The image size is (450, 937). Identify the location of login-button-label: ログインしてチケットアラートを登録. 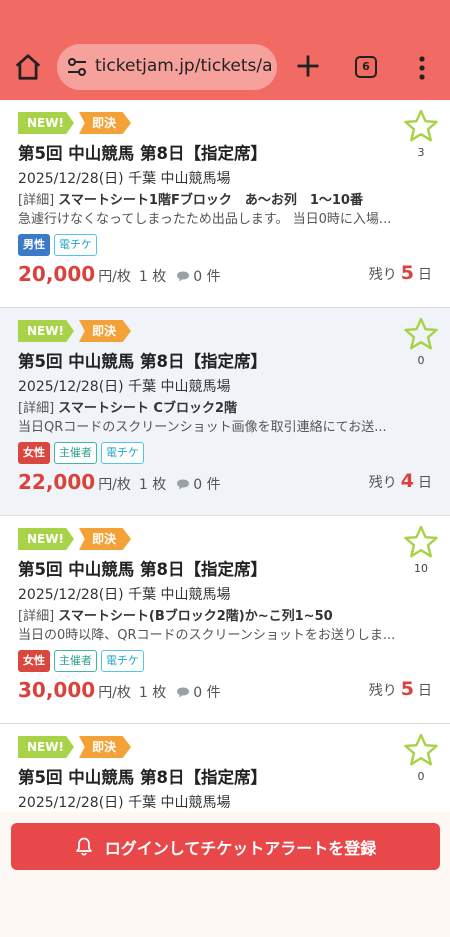
(241, 847).